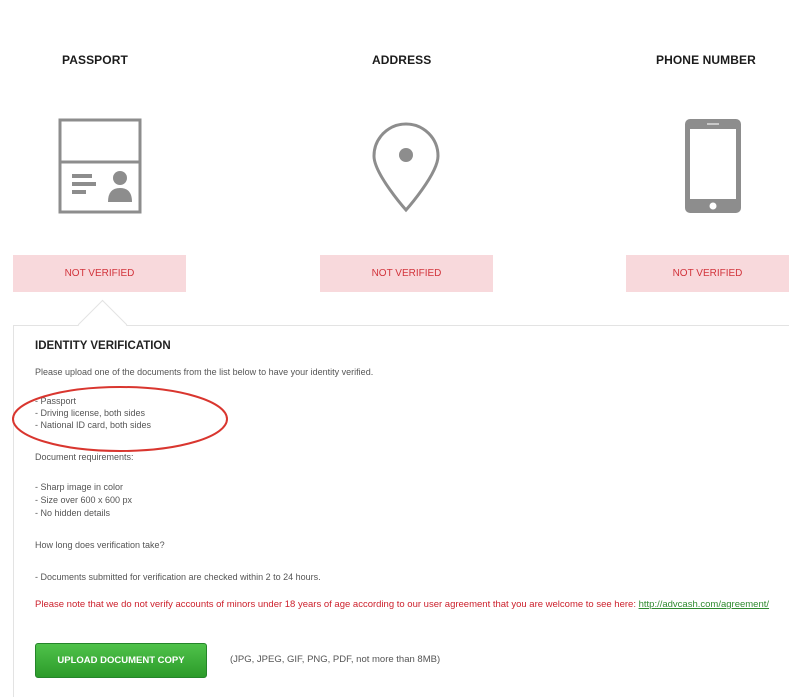 The width and height of the screenshot is (789, 697). I want to click on panel-heading: IDENTITY VERIFICATION, so click(103, 346).